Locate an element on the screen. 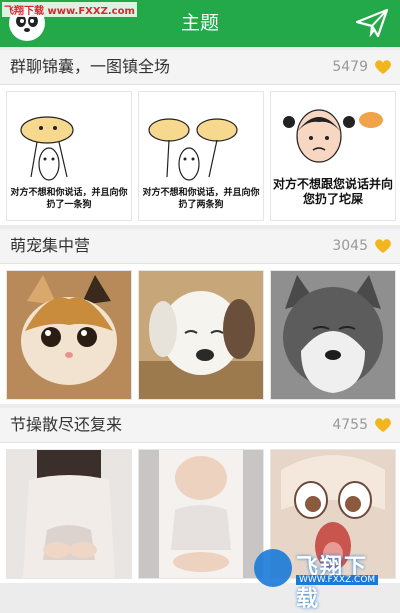 The width and height of the screenshot is (400, 613). puppy-photo is located at coordinates (201, 335).